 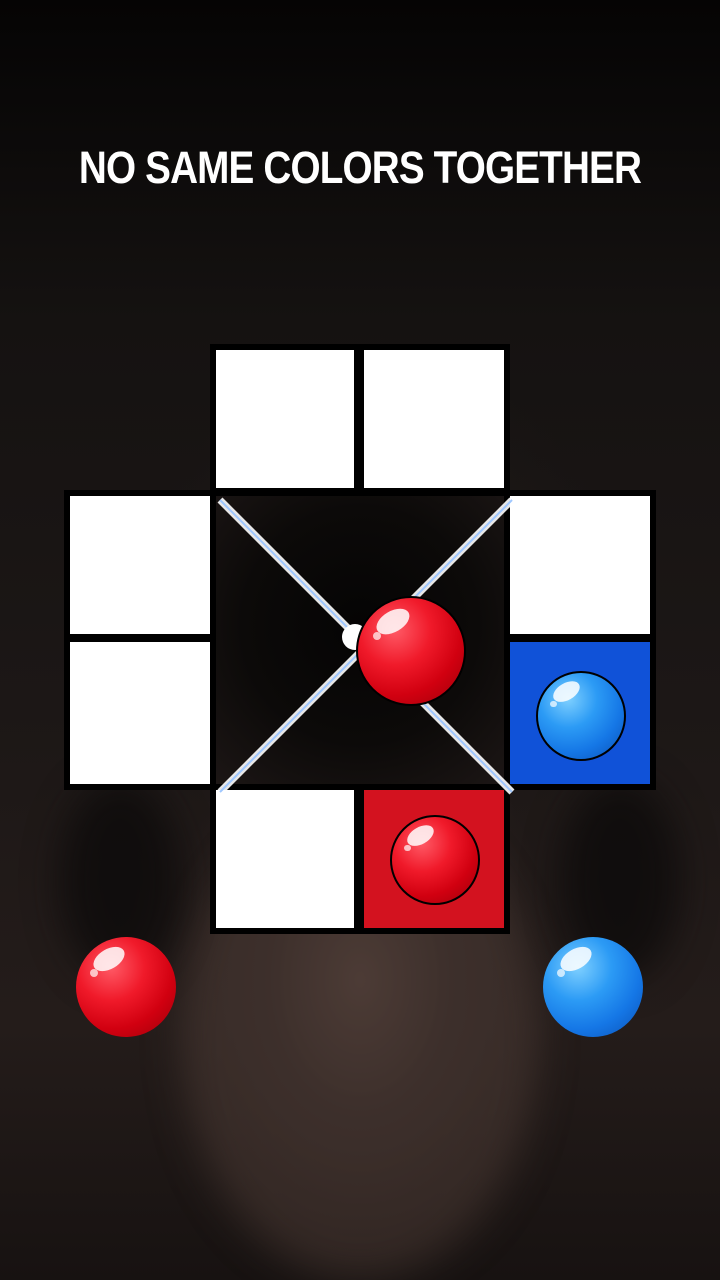 What do you see at coordinates (581, 716) in the screenshot?
I see `blue-ball-in-cell` at bounding box center [581, 716].